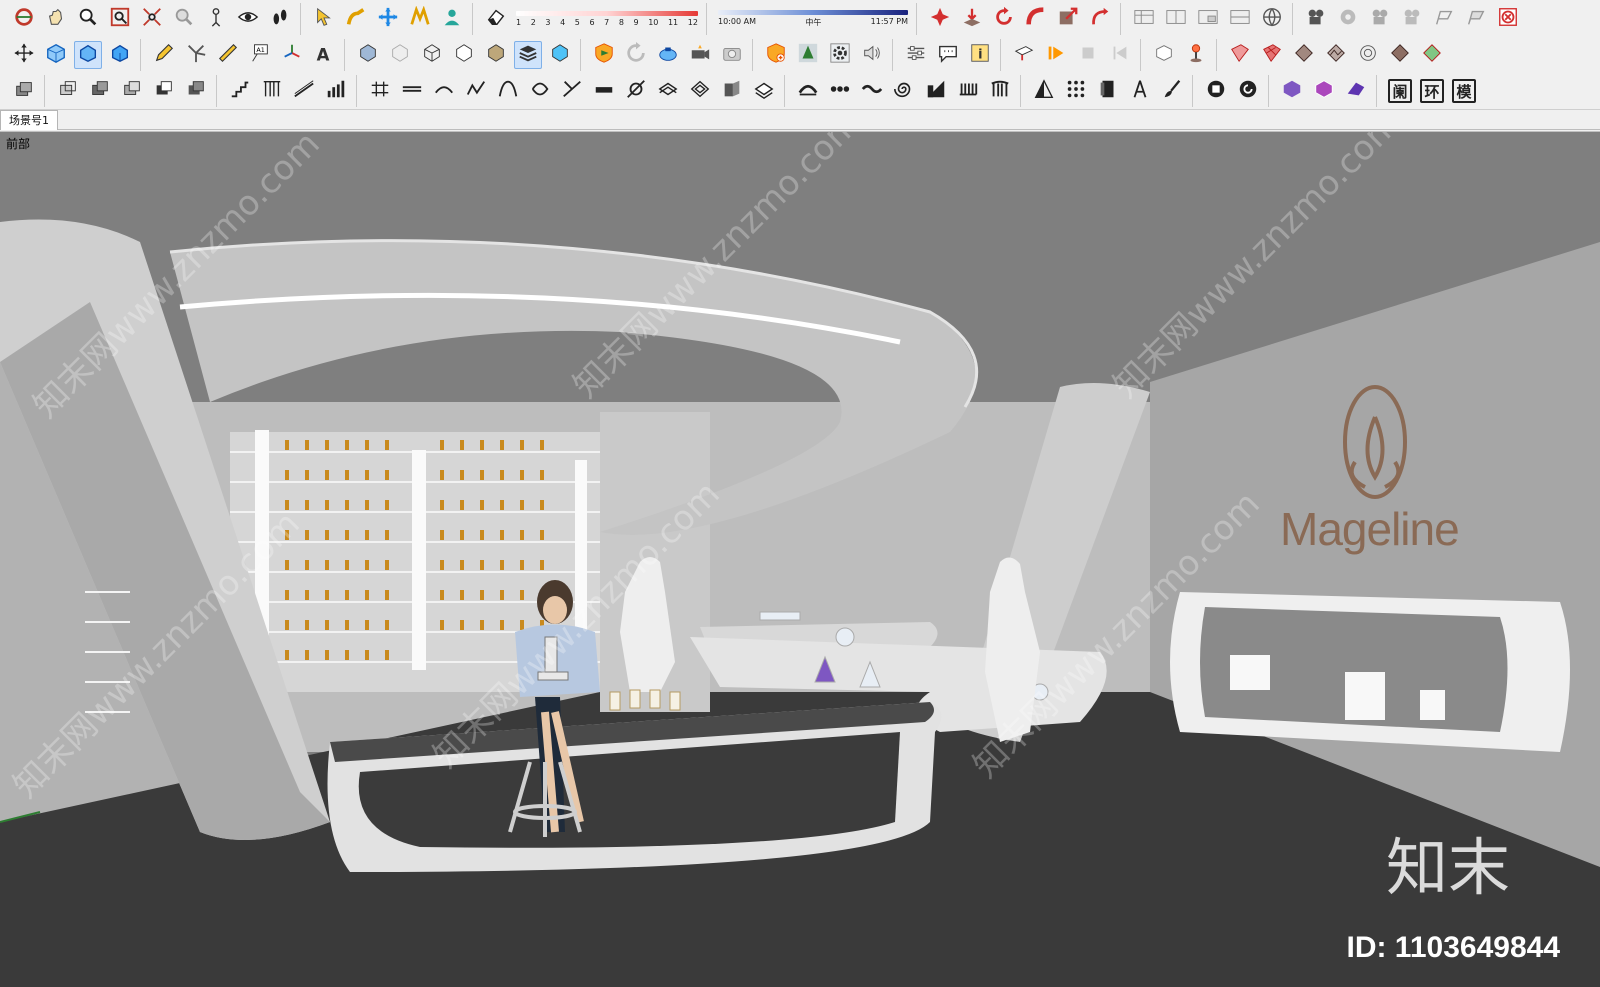 This screenshot has width=1600, height=987. Describe the element at coordinates (540, 91) in the screenshot. I see `curve-tool-6-button` at that location.